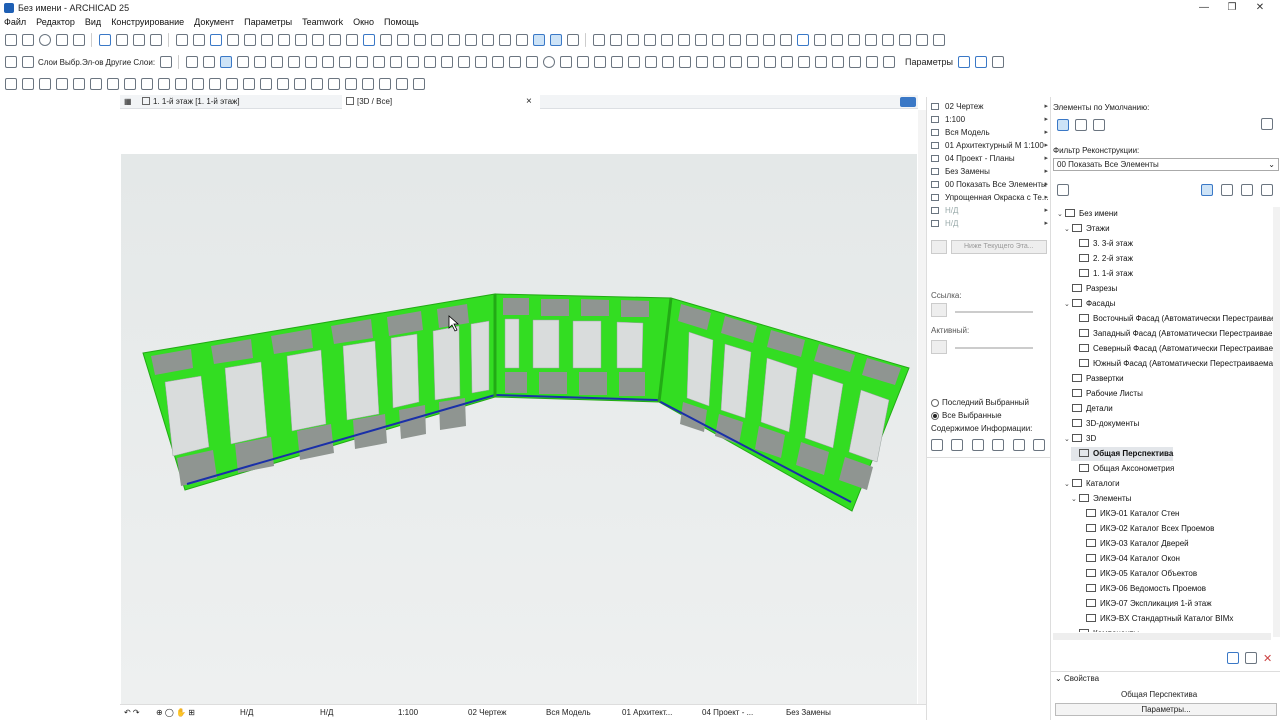  Describe the element at coordinates (441, 102) in the screenshot. I see `tab-3d-view: [3D / Все]` at that location.